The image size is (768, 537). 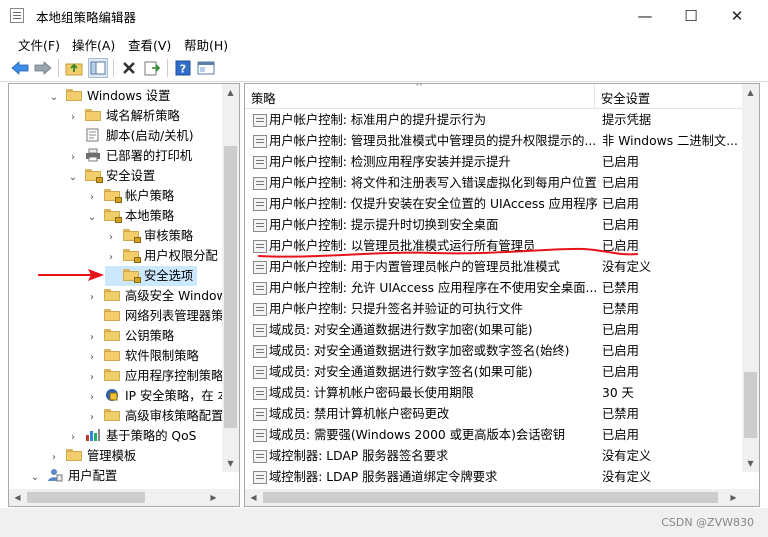 I want to click on policy-row: 域成员: 对安全通道数据进行数字加密或数字签名(始终) 已启用, so click(x=493, y=351).